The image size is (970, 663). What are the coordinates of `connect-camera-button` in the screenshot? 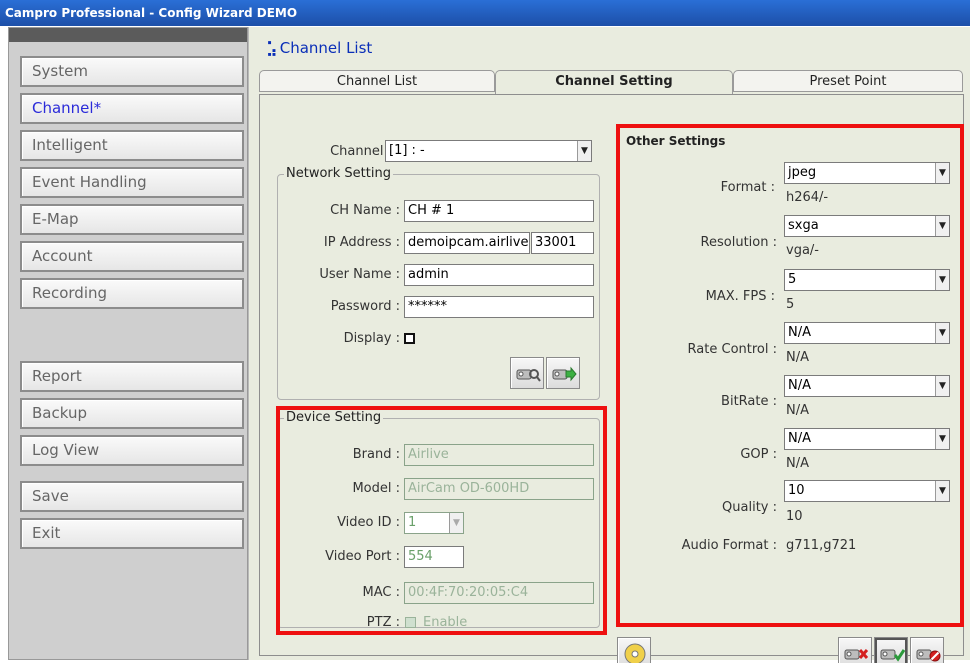 It's located at (563, 373).